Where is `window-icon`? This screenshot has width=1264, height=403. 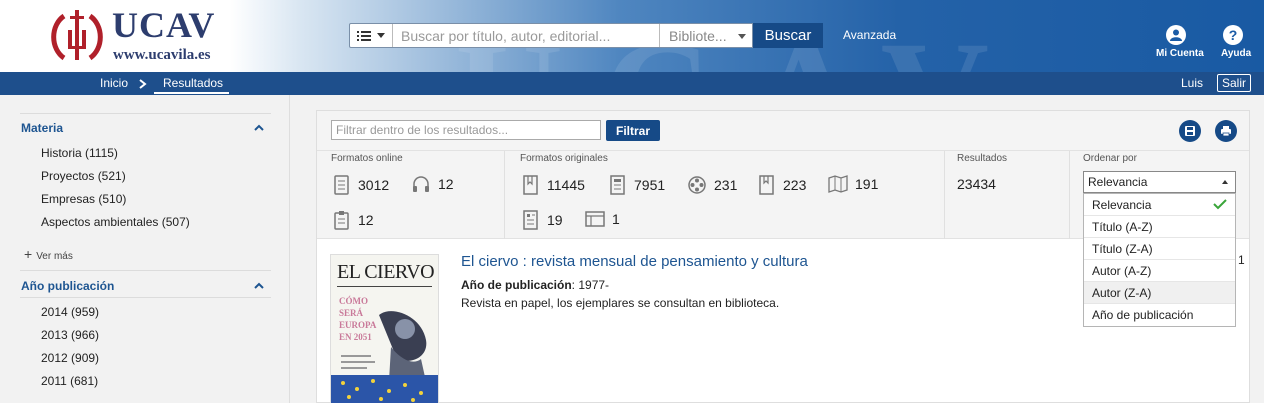 window-icon is located at coordinates (595, 219).